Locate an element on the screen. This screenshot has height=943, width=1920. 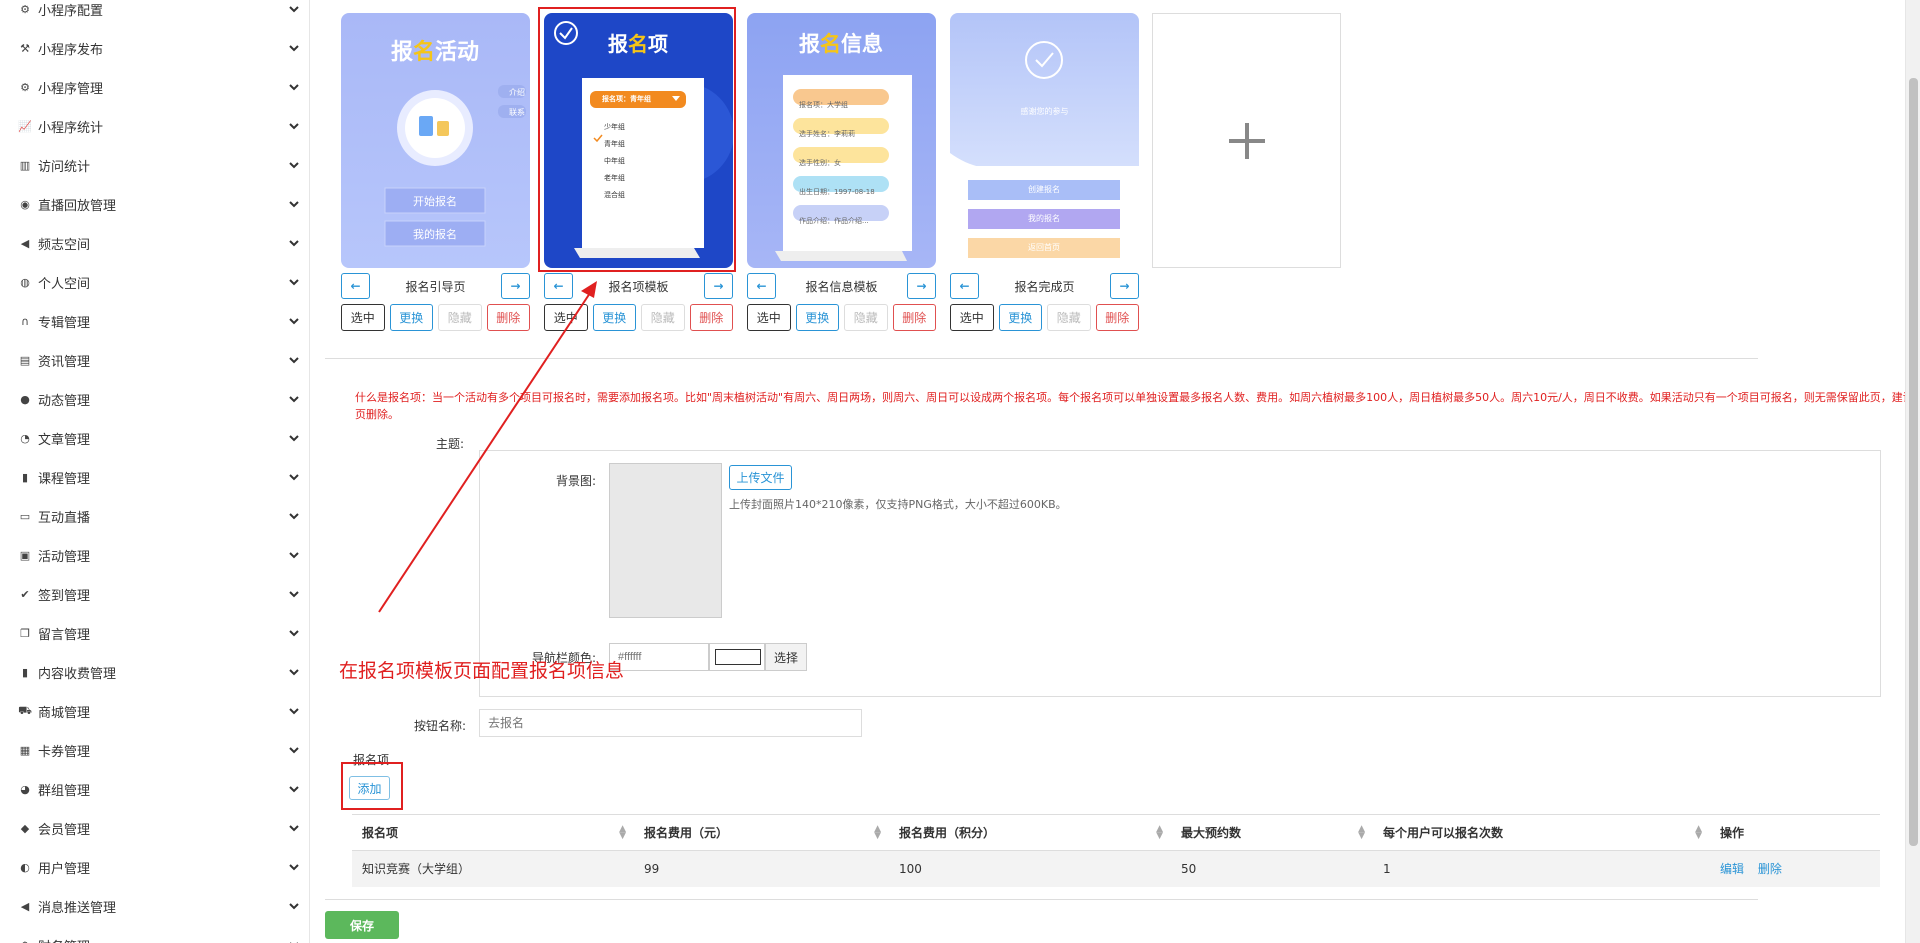
add-template-card is located at coordinates (1246, 140).